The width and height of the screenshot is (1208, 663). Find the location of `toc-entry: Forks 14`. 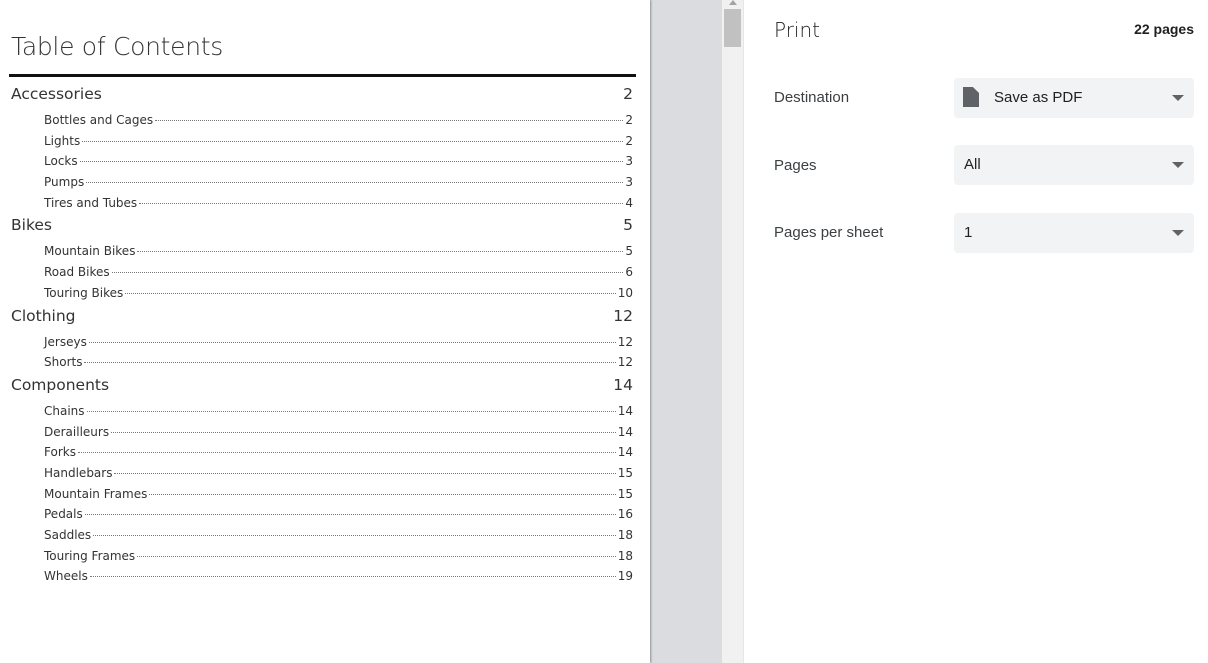

toc-entry: Forks 14 is located at coordinates (322, 452).